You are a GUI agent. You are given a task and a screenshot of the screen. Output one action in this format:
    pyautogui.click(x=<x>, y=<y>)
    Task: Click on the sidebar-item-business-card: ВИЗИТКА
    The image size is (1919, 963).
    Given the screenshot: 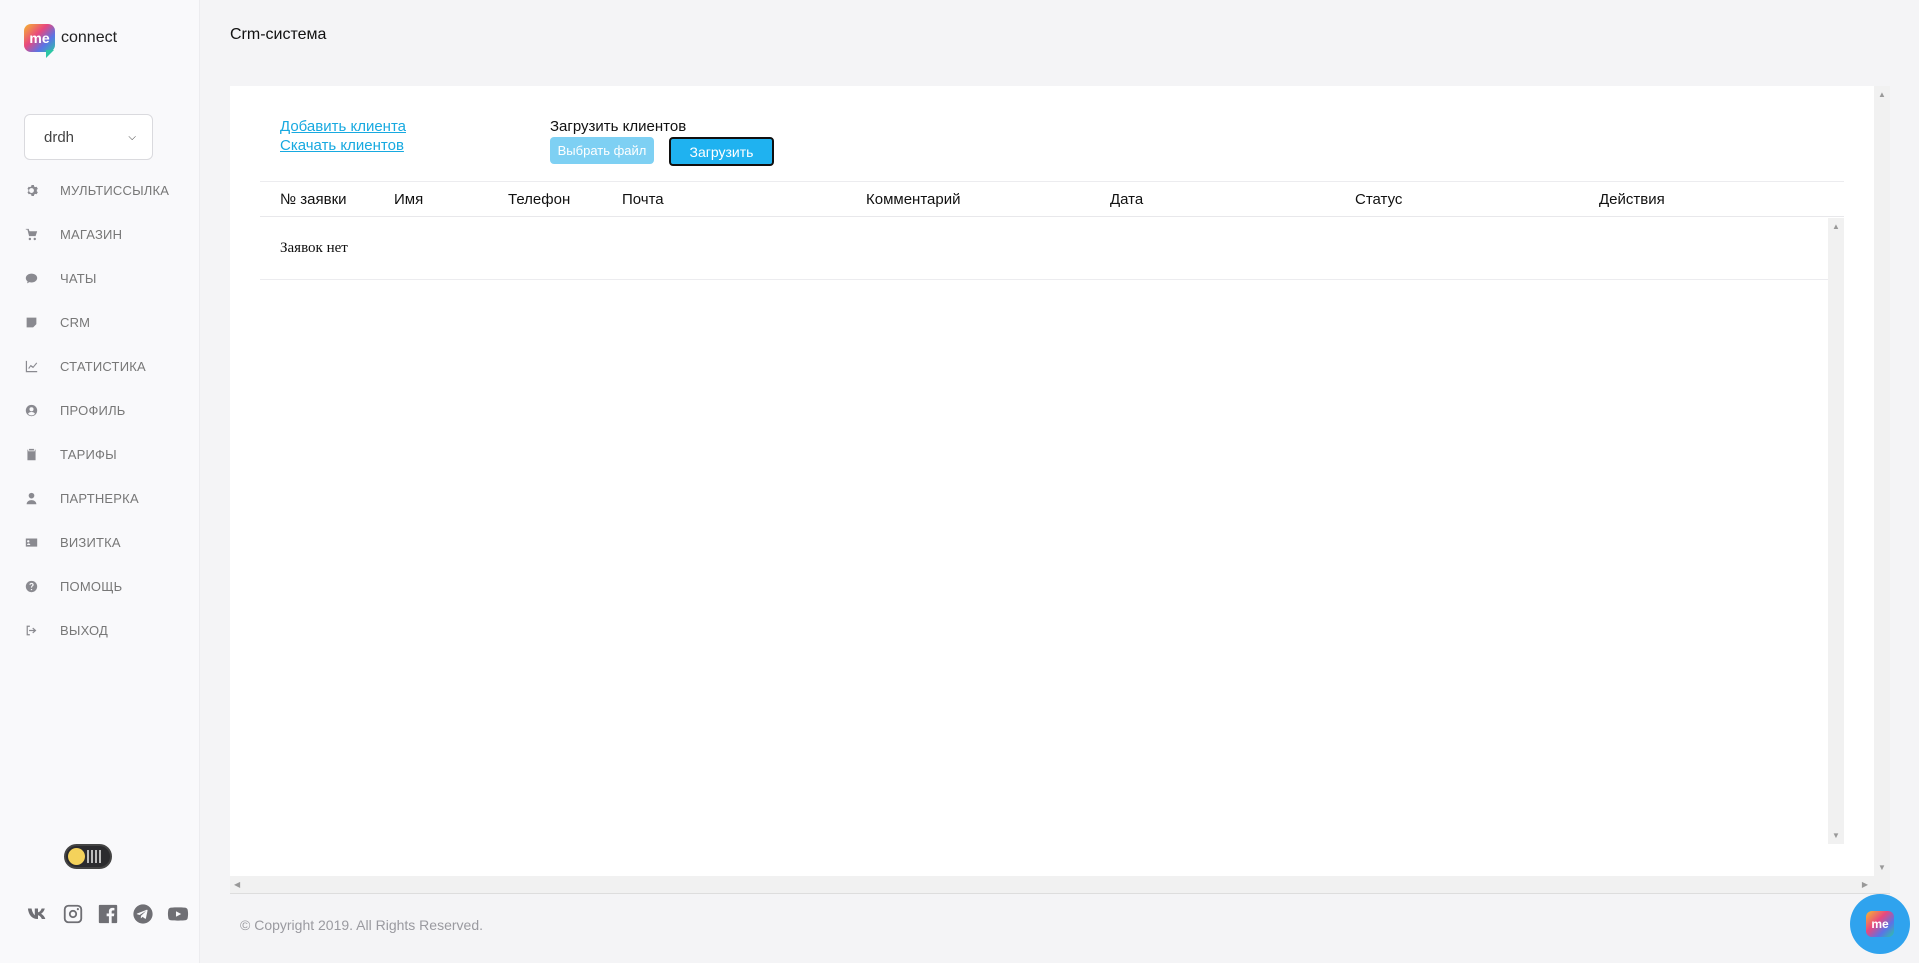 What is the action you would take?
    pyautogui.click(x=96, y=542)
    